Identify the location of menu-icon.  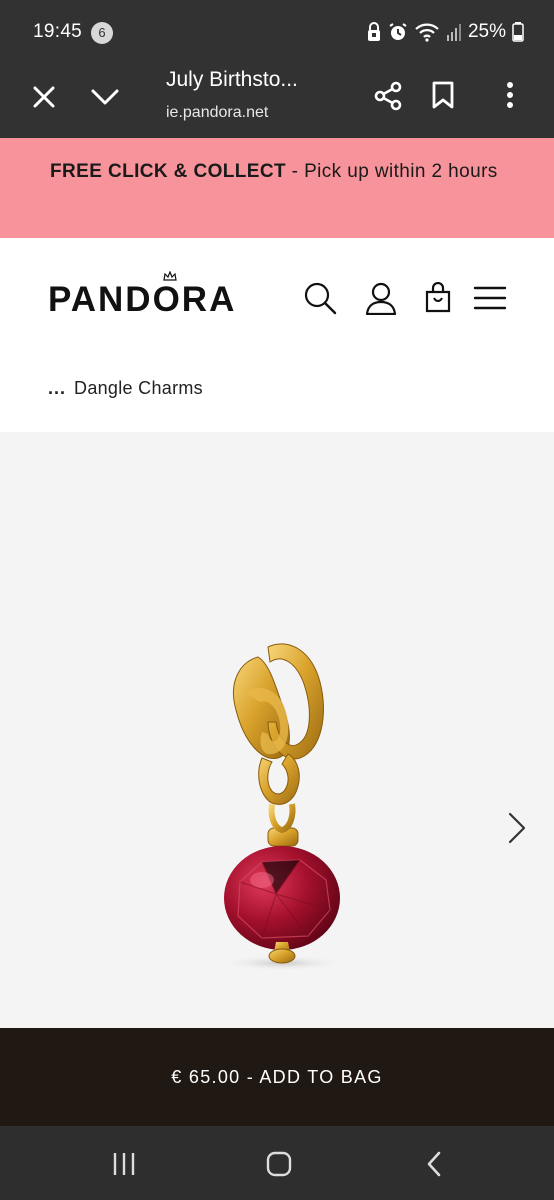
(490, 298).